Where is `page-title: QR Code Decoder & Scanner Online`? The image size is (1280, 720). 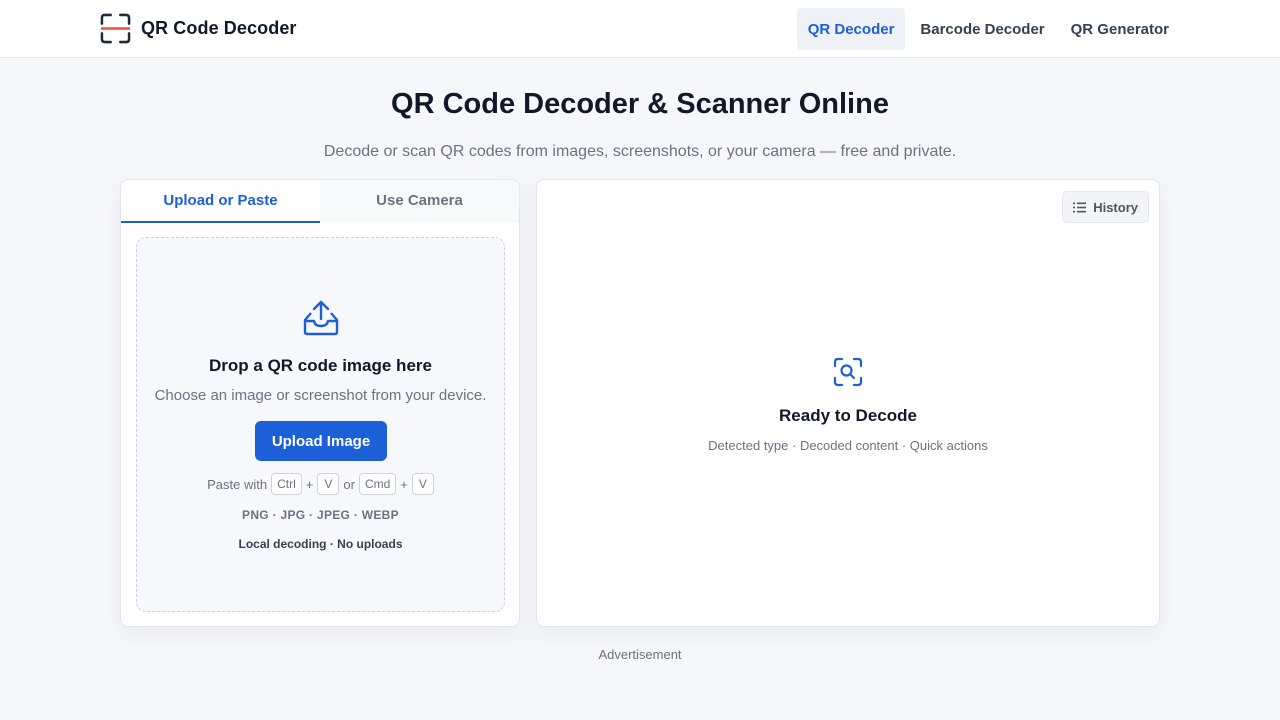 page-title: QR Code Decoder & Scanner Online is located at coordinates (640, 104).